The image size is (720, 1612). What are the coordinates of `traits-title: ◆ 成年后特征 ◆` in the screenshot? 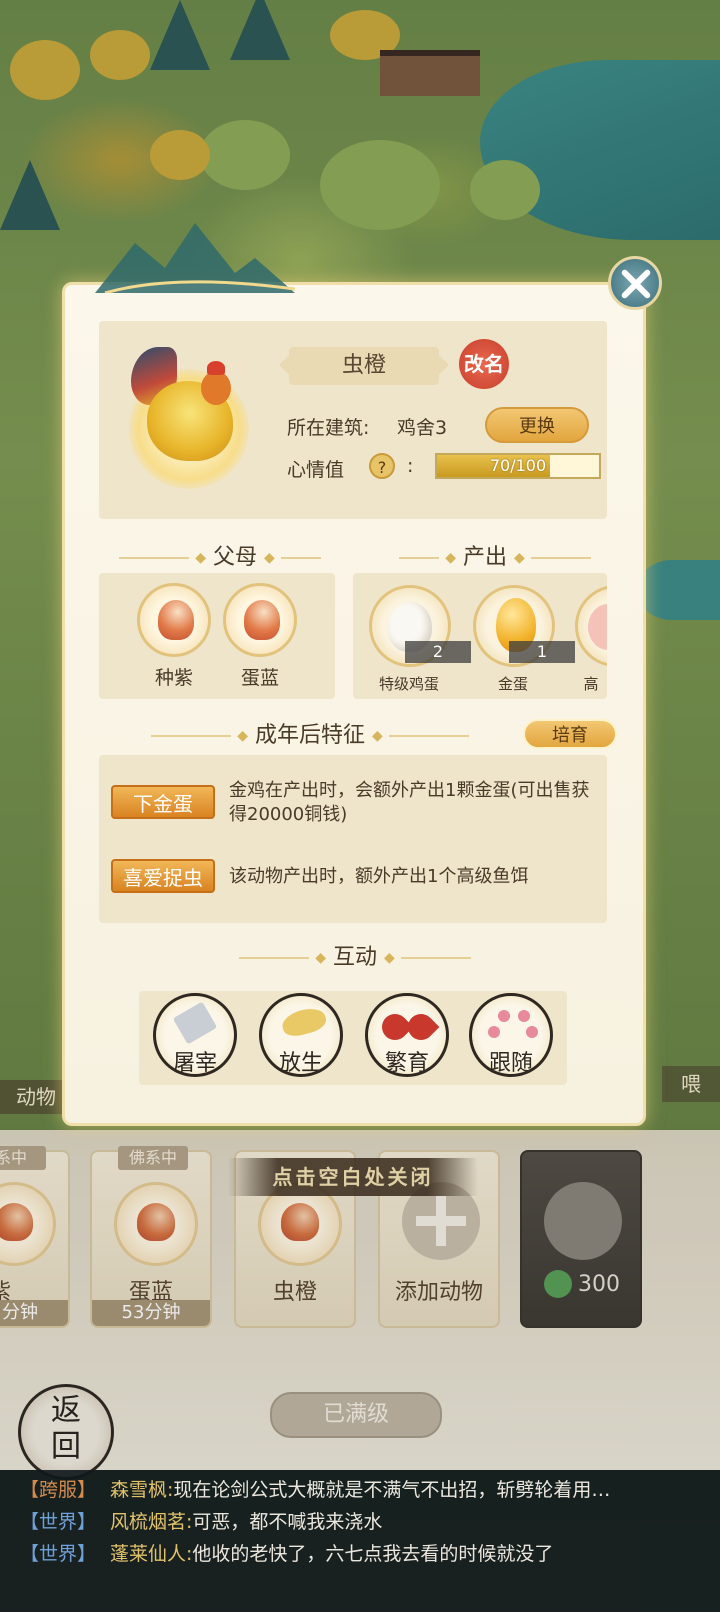 It's located at (310, 733).